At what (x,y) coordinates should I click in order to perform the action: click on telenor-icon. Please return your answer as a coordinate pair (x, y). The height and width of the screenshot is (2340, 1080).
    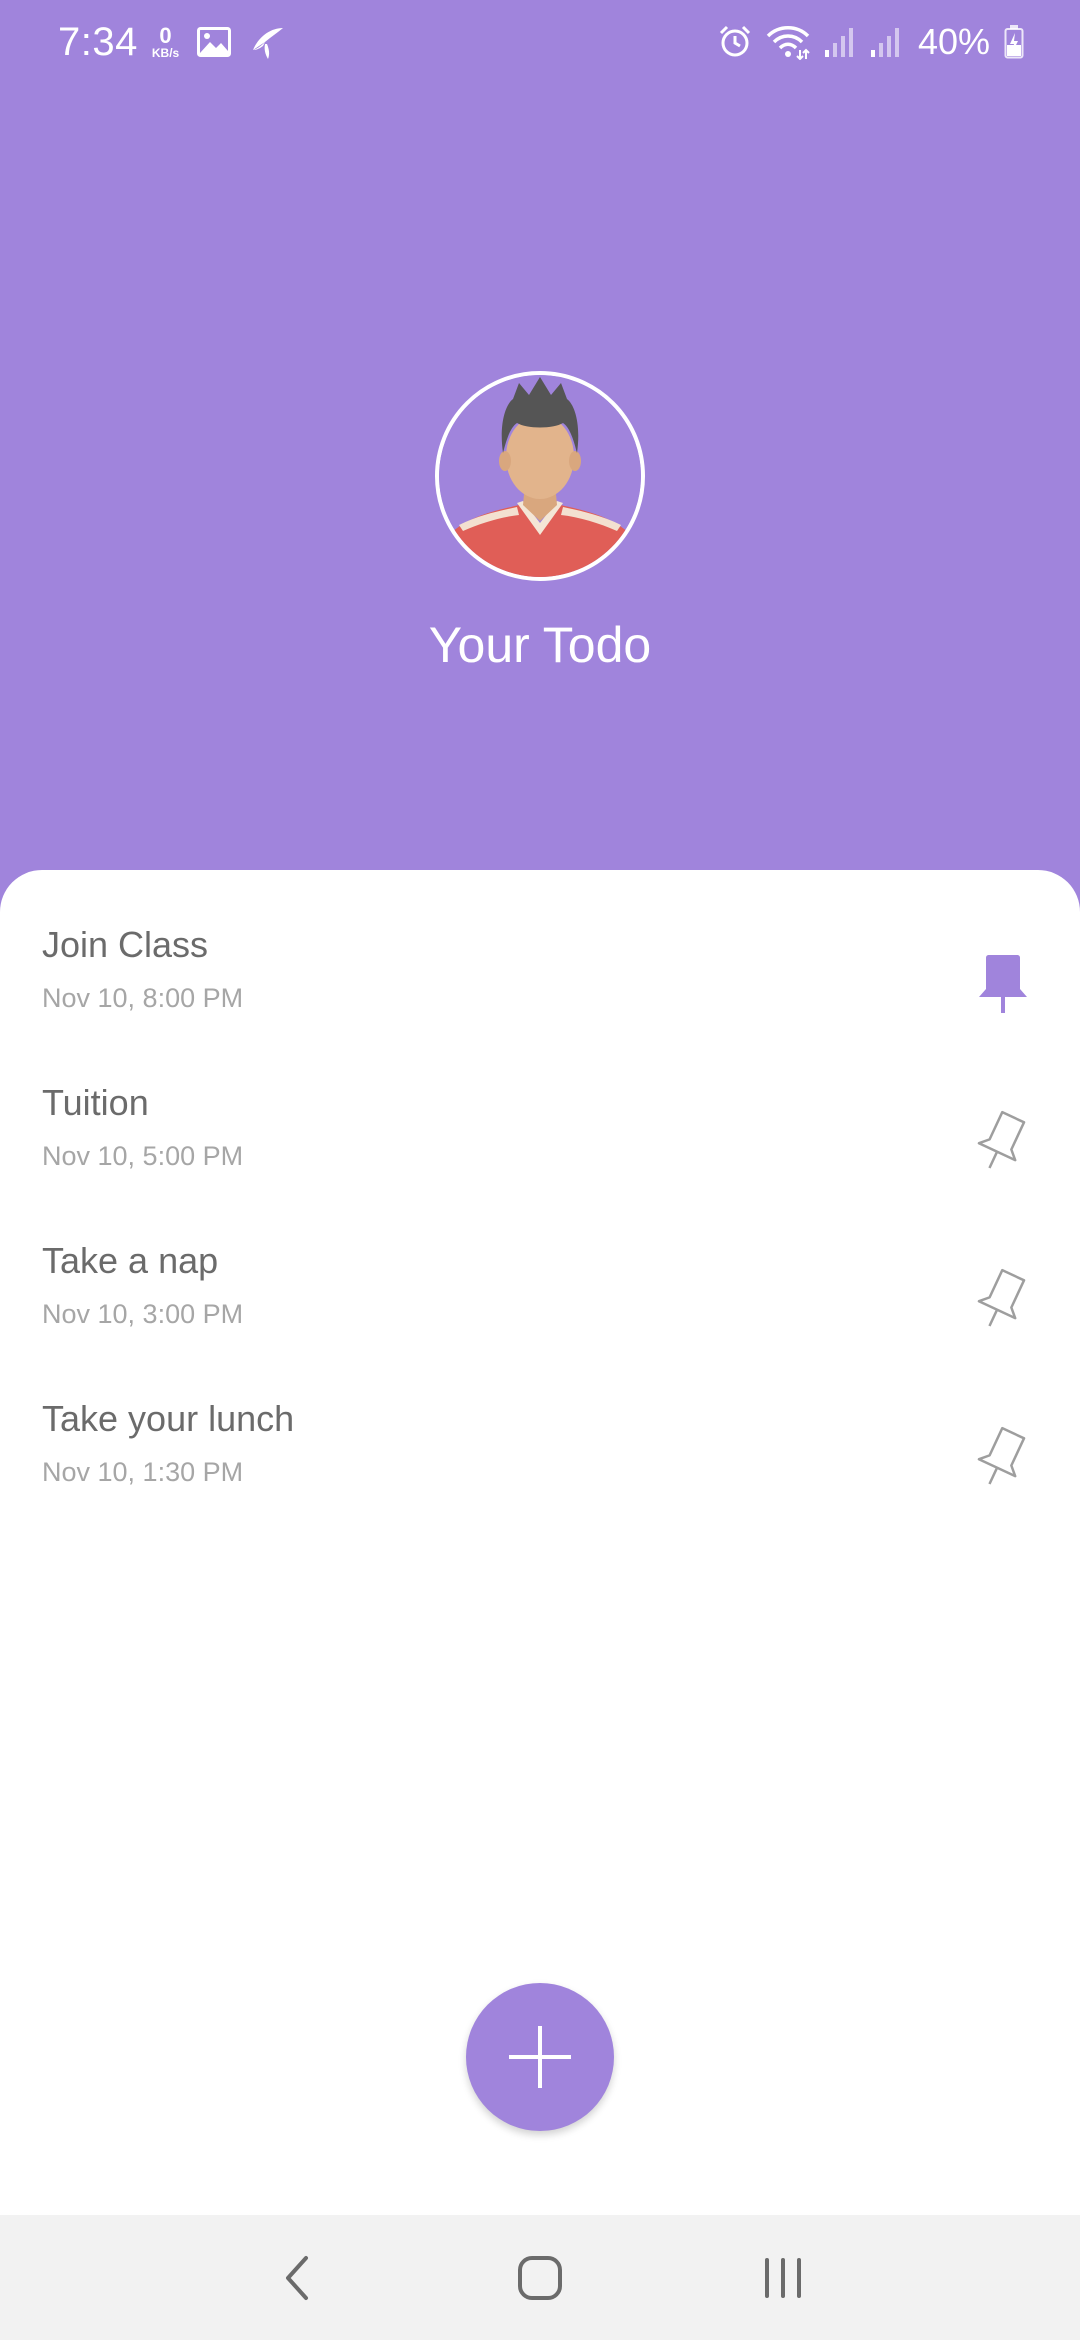
    Looking at the image, I should click on (268, 42).